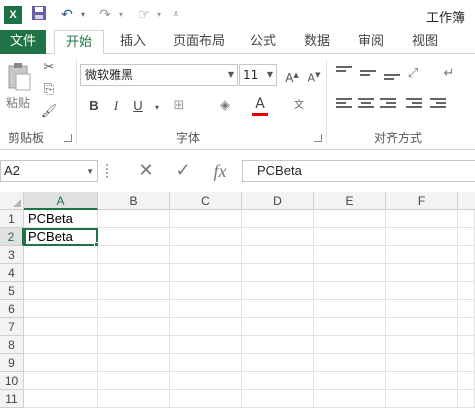 The image size is (475, 415). Describe the element at coordinates (466, 399) in the screenshot. I see `cell-g11` at that location.